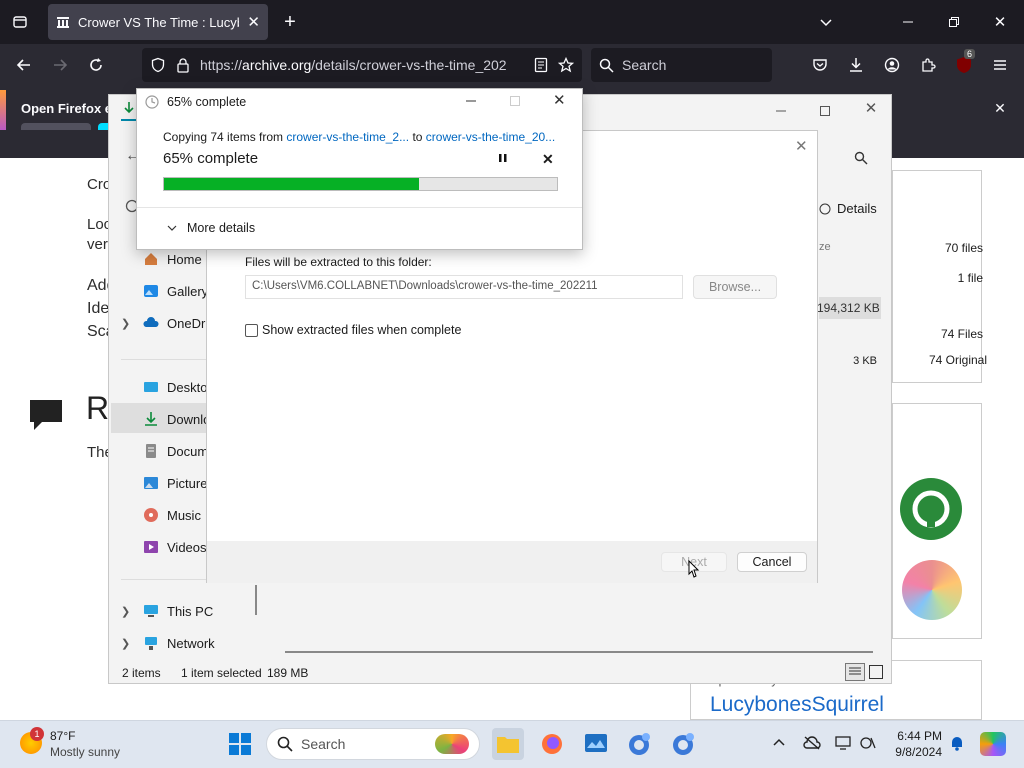 The image size is (1024, 768). I want to click on search-bar: Search, so click(681, 65).